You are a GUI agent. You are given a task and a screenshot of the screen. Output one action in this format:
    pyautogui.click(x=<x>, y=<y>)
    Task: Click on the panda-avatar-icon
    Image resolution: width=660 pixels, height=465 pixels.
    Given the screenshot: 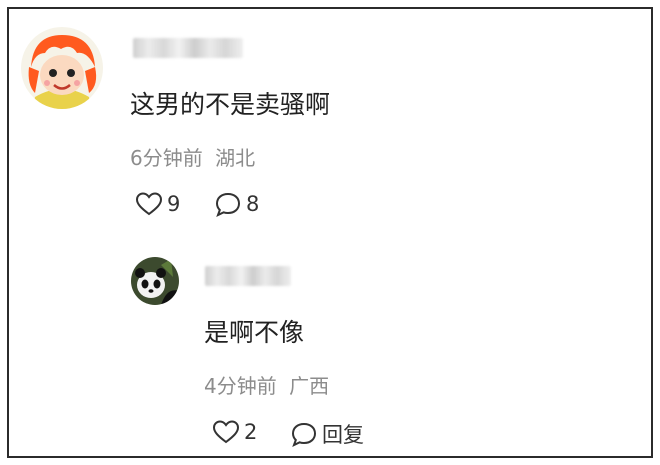 What is the action you would take?
    pyautogui.click(x=155, y=281)
    